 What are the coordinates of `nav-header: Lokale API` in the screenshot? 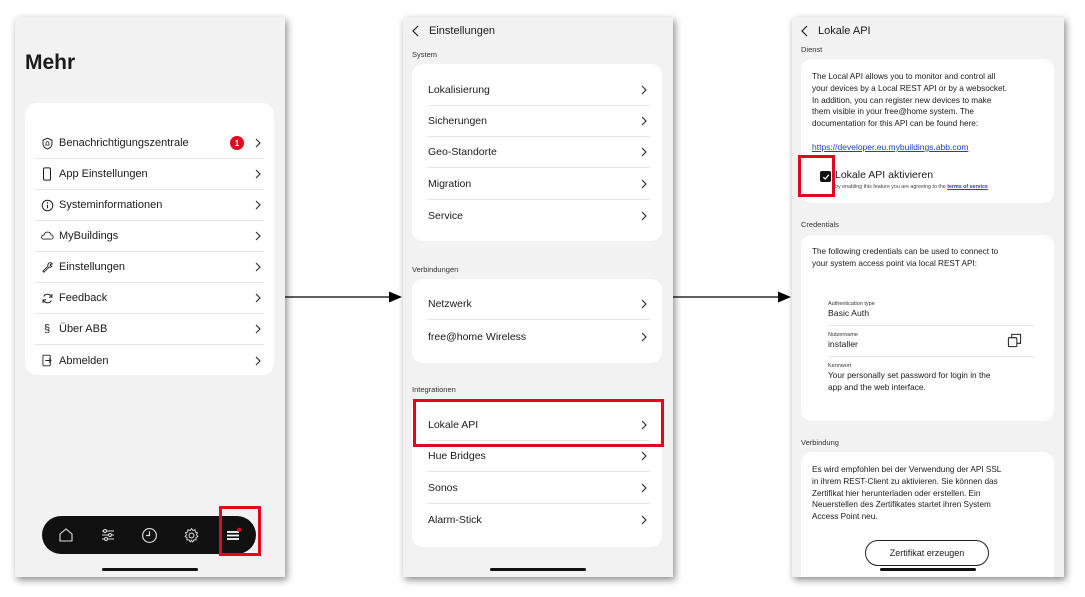 It's located at (835, 31).